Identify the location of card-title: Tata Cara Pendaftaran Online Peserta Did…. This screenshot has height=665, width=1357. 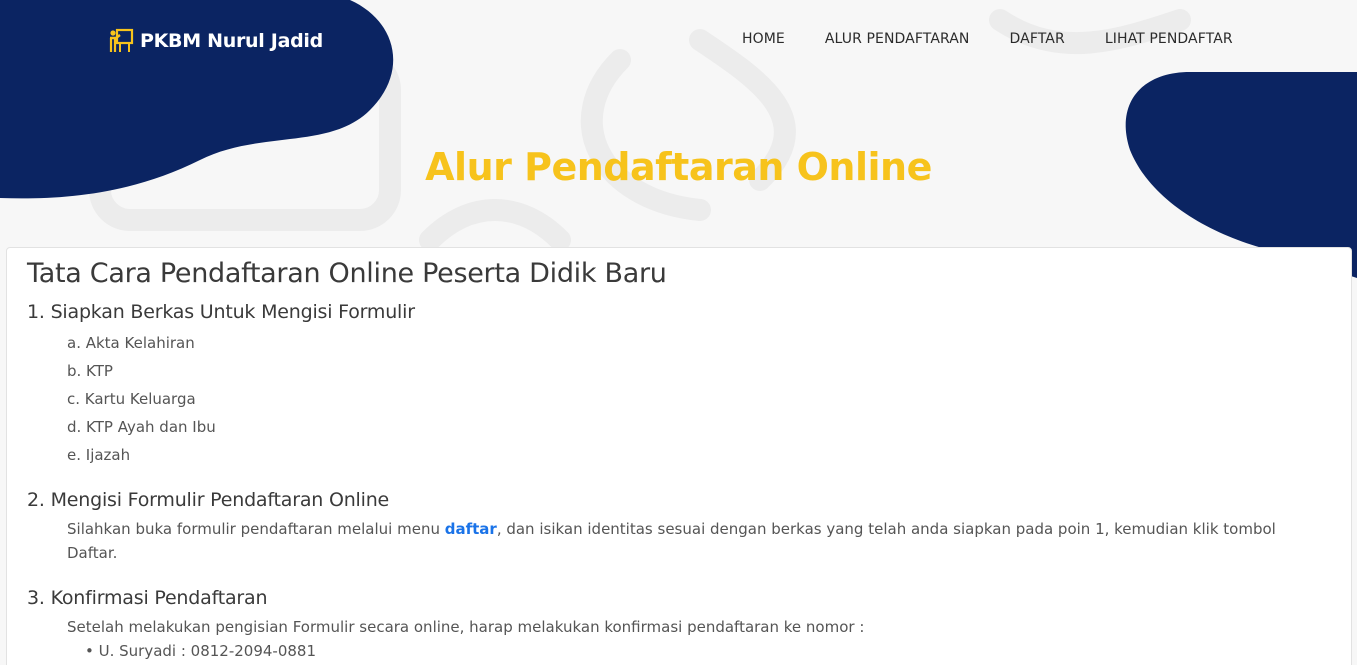
(347, 273).